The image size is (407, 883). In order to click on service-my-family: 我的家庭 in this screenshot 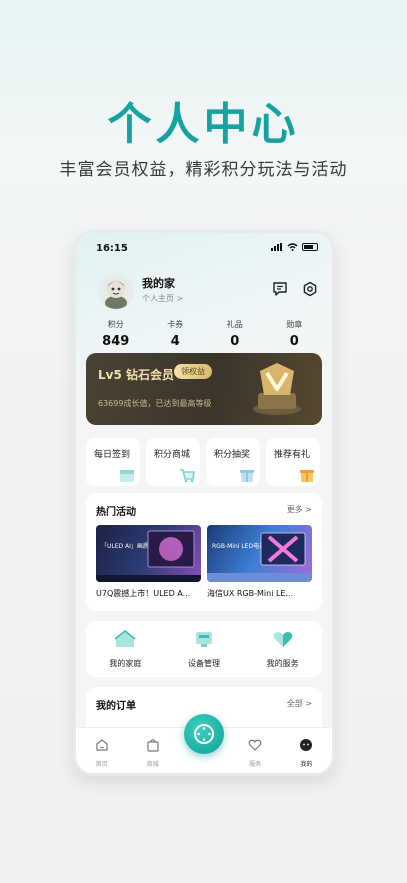, I will do `click(125, 649)`.